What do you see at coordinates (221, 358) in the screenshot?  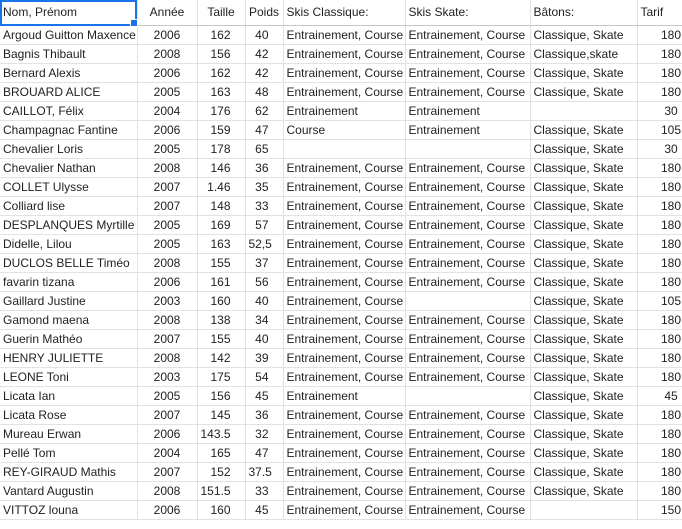 I see `cell-taille: 142` at bounding box center [221, 358].